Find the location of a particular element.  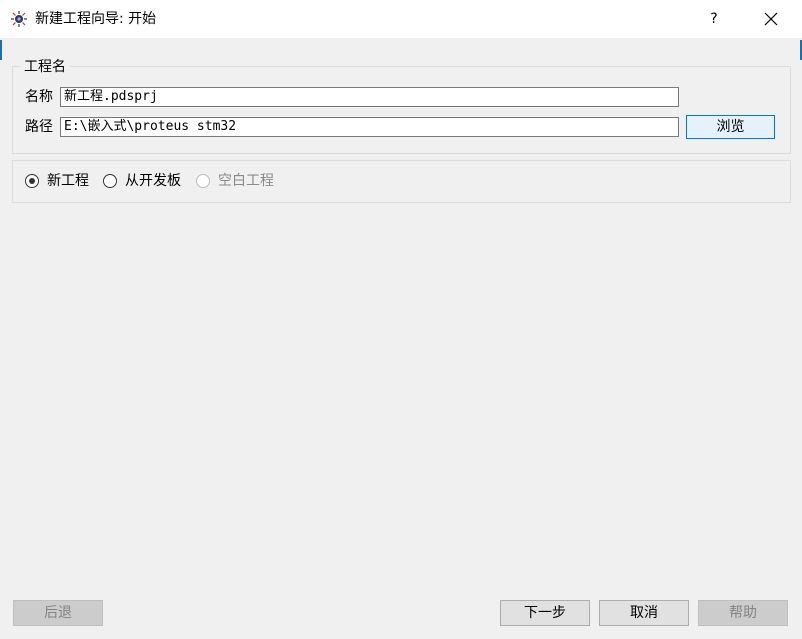

from-board-radio is located at coordinates (110, 181).